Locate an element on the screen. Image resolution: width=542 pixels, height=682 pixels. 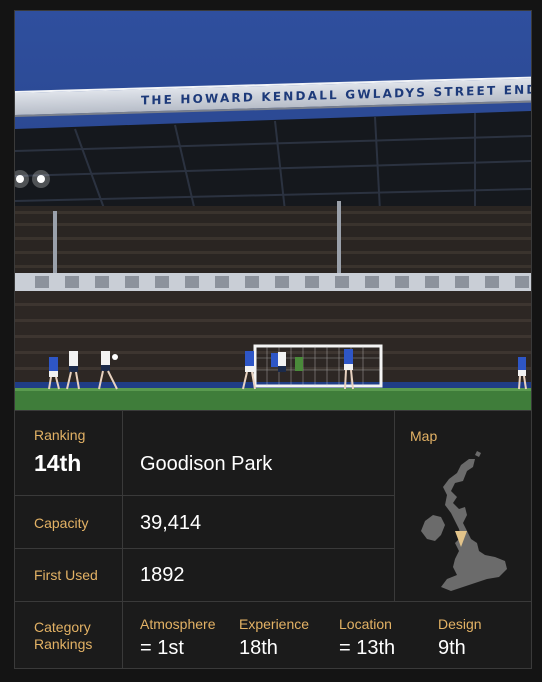
category-name: Experience is located at coordinates (274, 624).